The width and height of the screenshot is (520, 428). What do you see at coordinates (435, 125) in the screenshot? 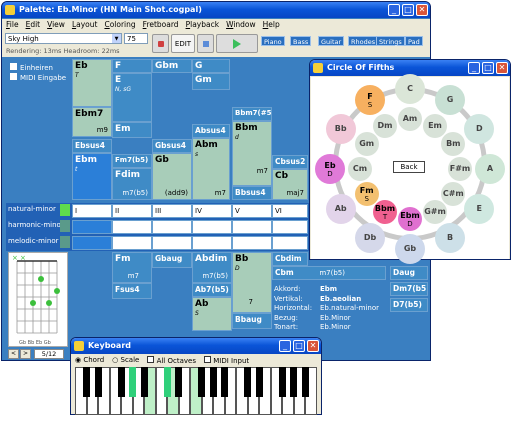
I see `circle-key-em: Em` at bounding box center [435, 125].